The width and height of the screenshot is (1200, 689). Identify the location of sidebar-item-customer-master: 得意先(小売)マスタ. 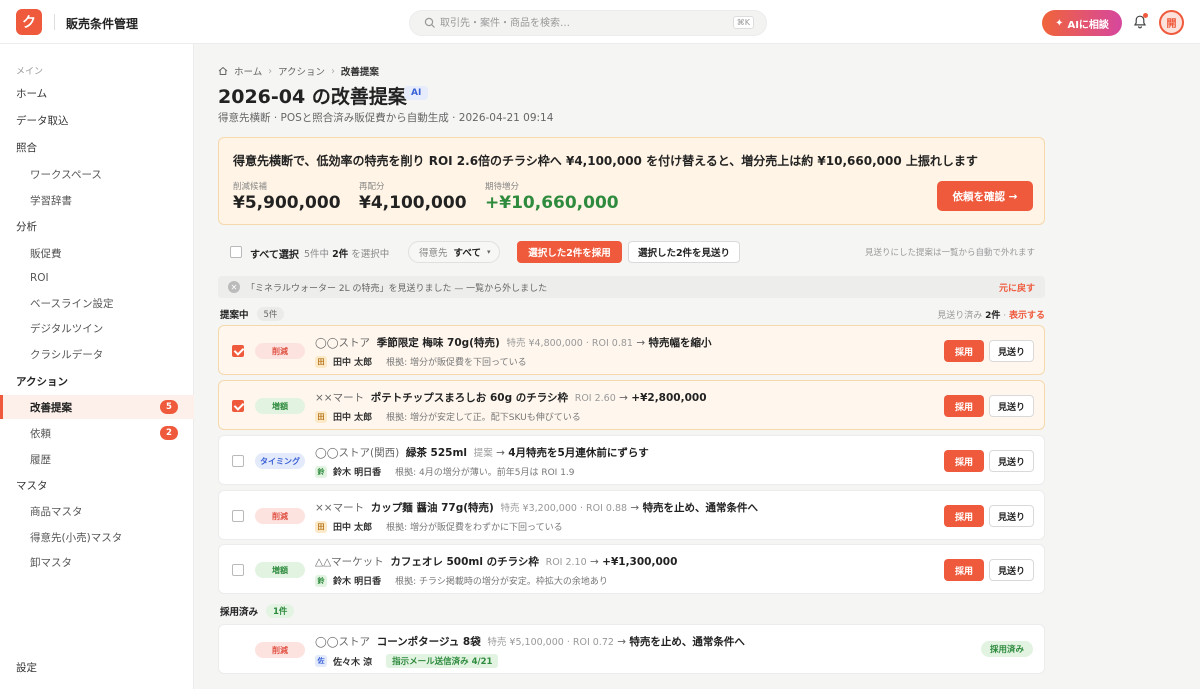
(97, 537).